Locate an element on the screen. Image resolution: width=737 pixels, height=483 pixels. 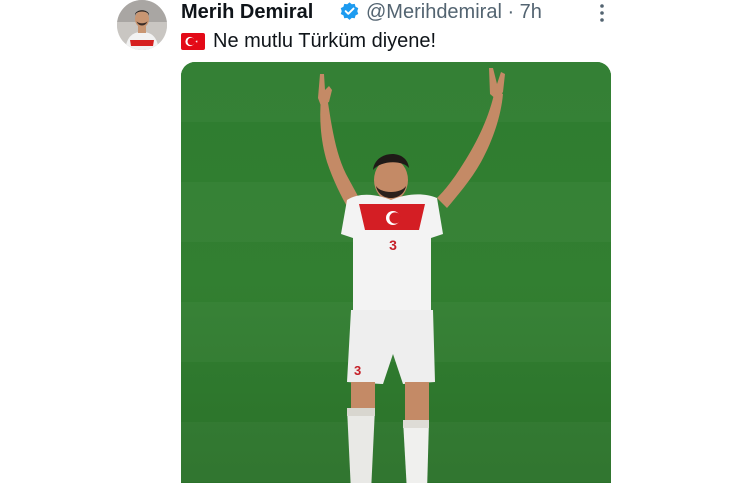
turkey-flag-icon is located at coordinates (193, 41).